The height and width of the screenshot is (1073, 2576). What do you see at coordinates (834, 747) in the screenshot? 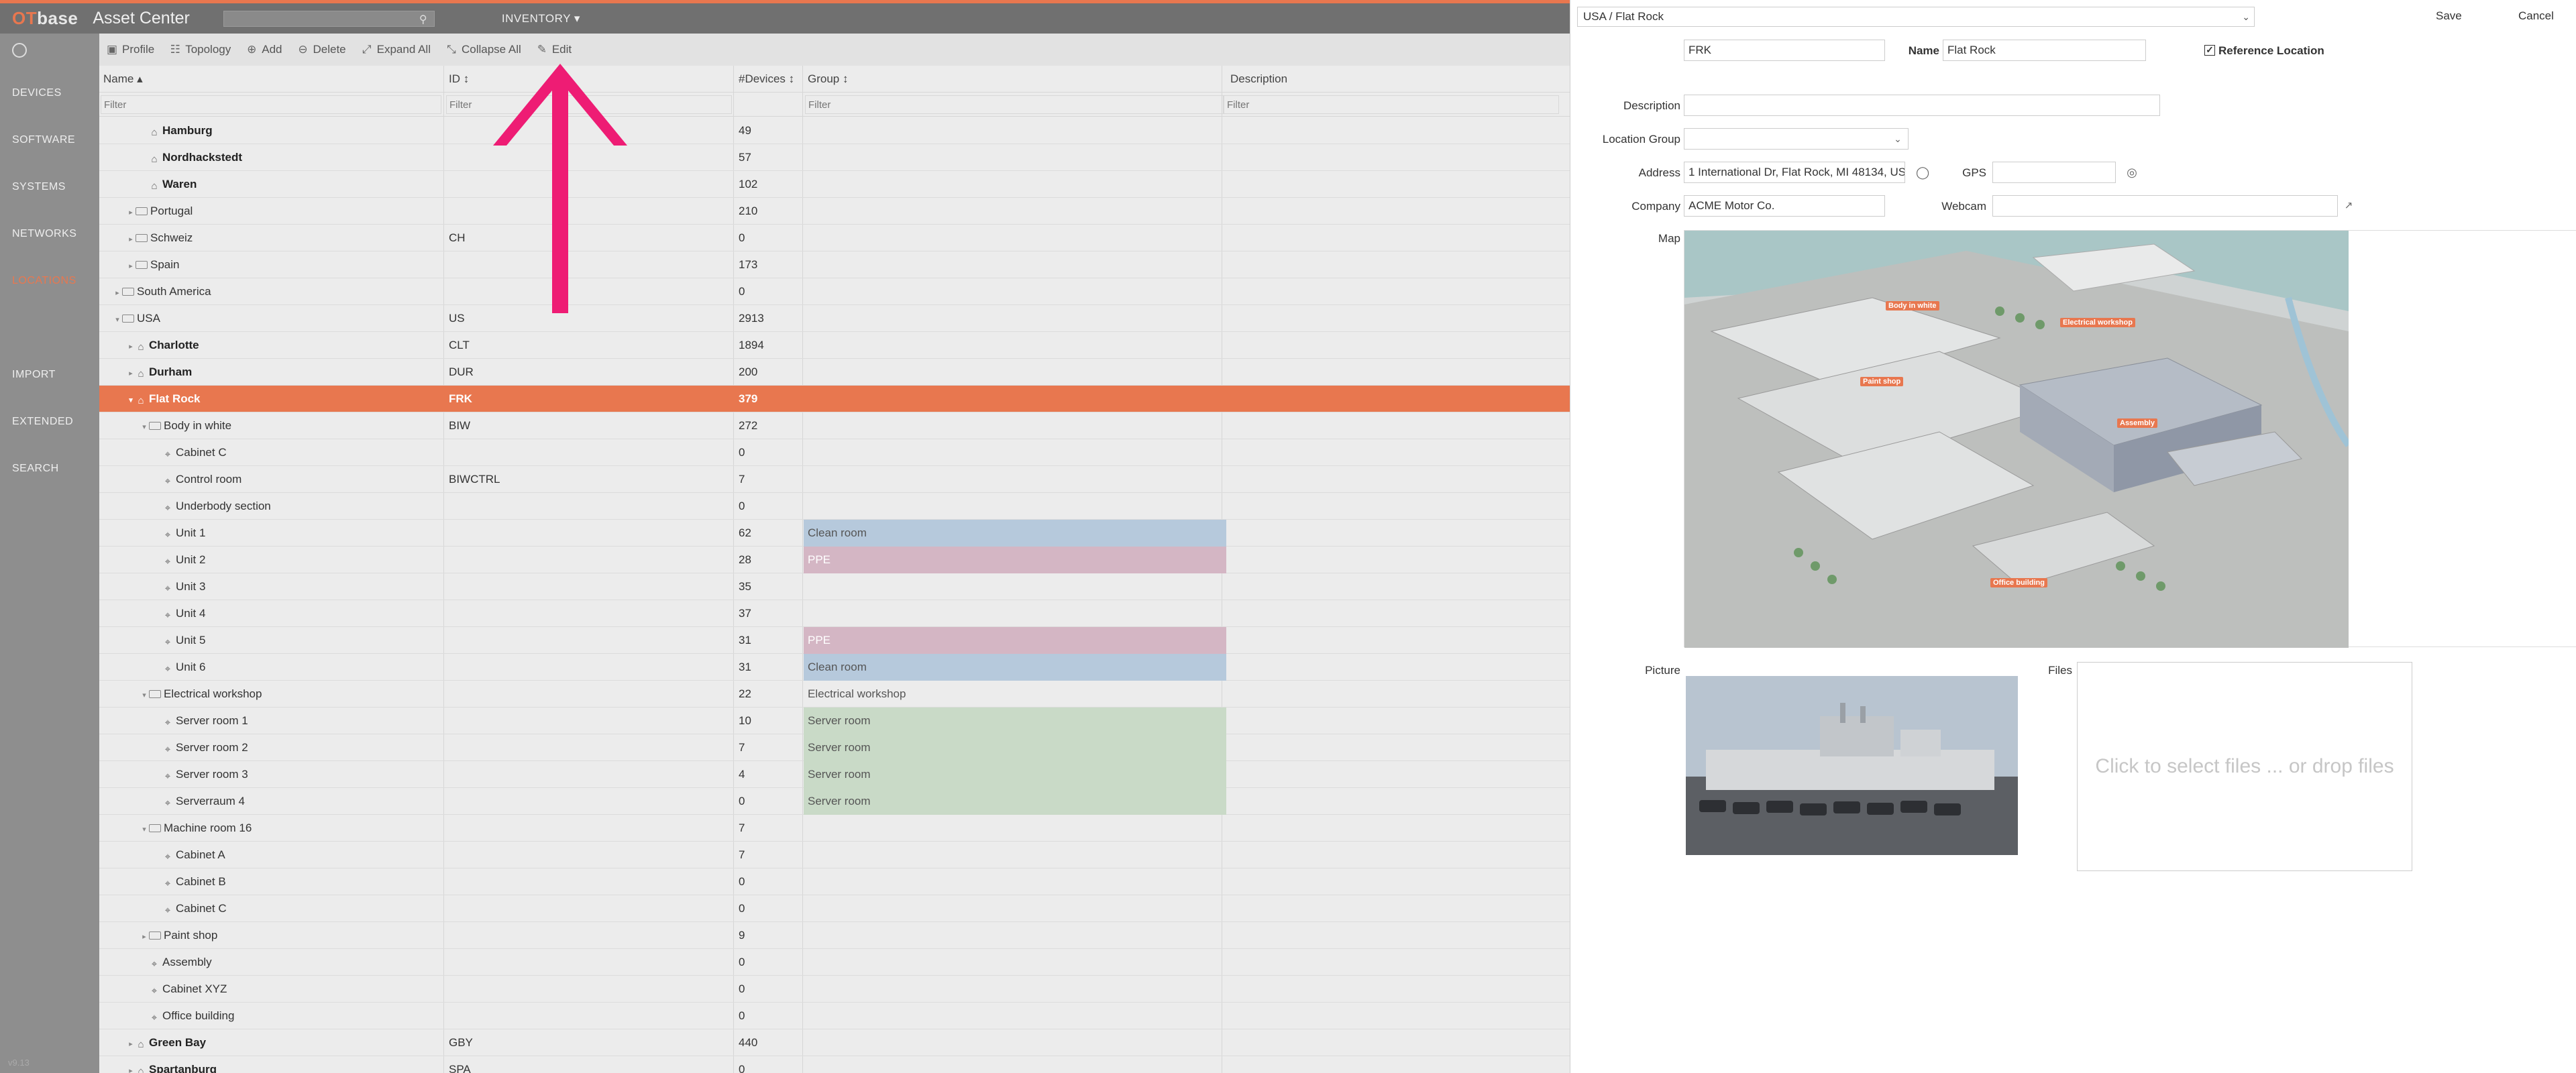
I see `table-row: ⌖ Server room 2 7 Server room` at bounding box center [834, 747].